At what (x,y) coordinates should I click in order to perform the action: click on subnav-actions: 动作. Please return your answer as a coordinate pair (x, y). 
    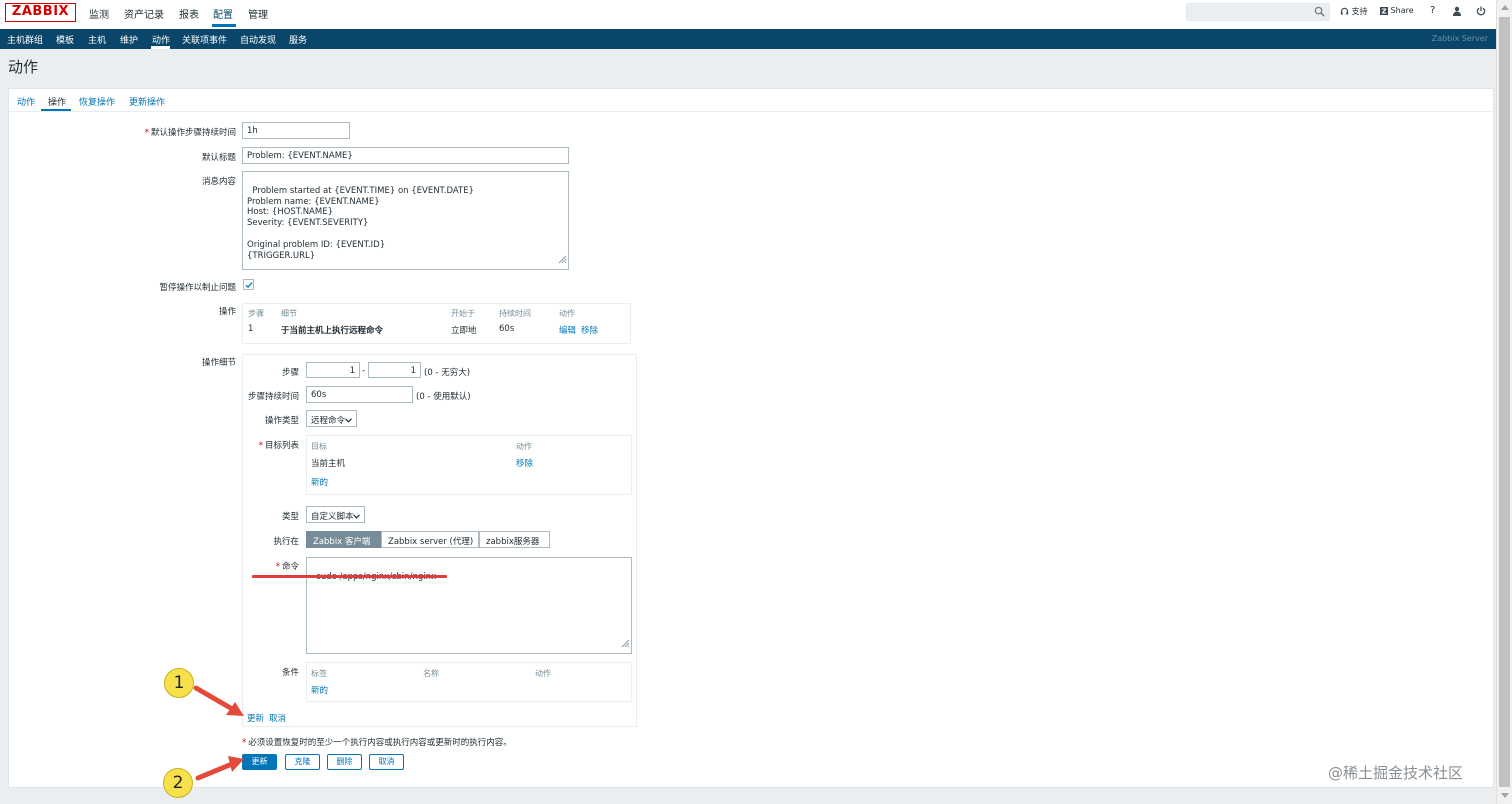
    Looking at the image, I should click on (161, 39).